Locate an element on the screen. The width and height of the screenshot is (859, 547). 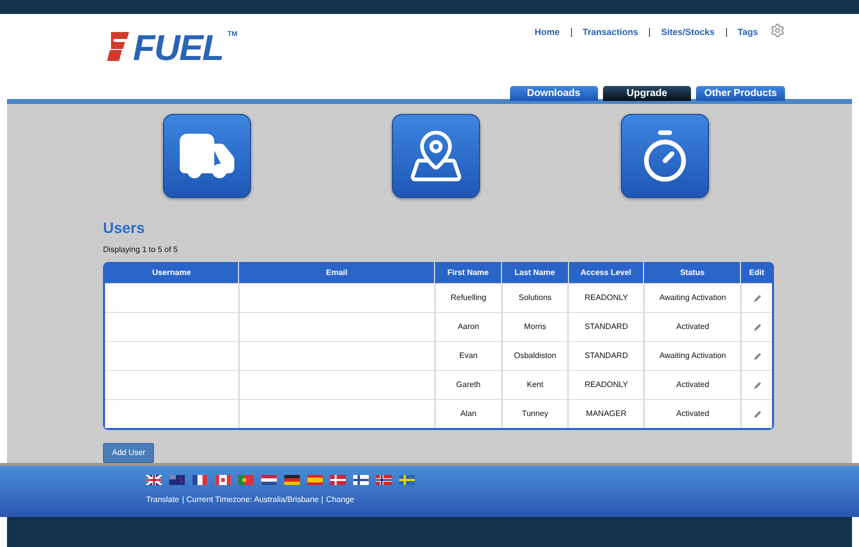
table-cell: Morris is located at coordinates (535, 327).